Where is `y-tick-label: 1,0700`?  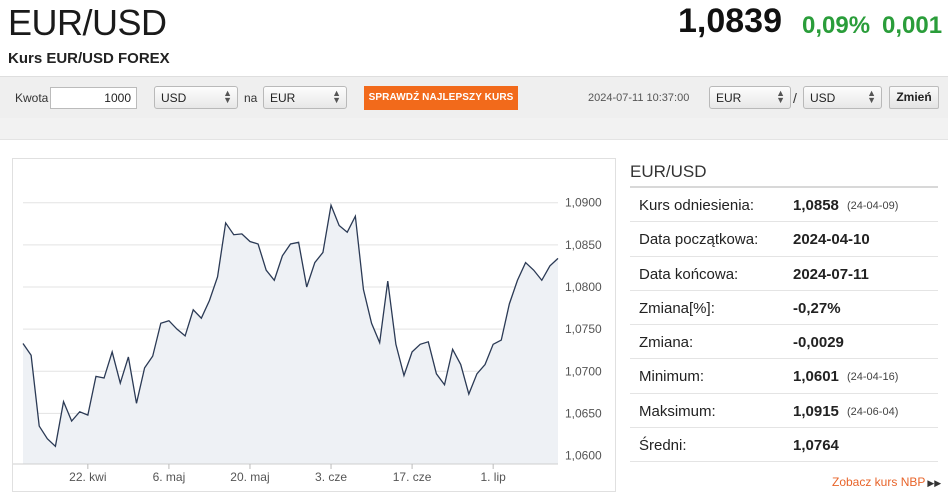
y-tick-label: 1,0700 is located at coordinates (583, 371).